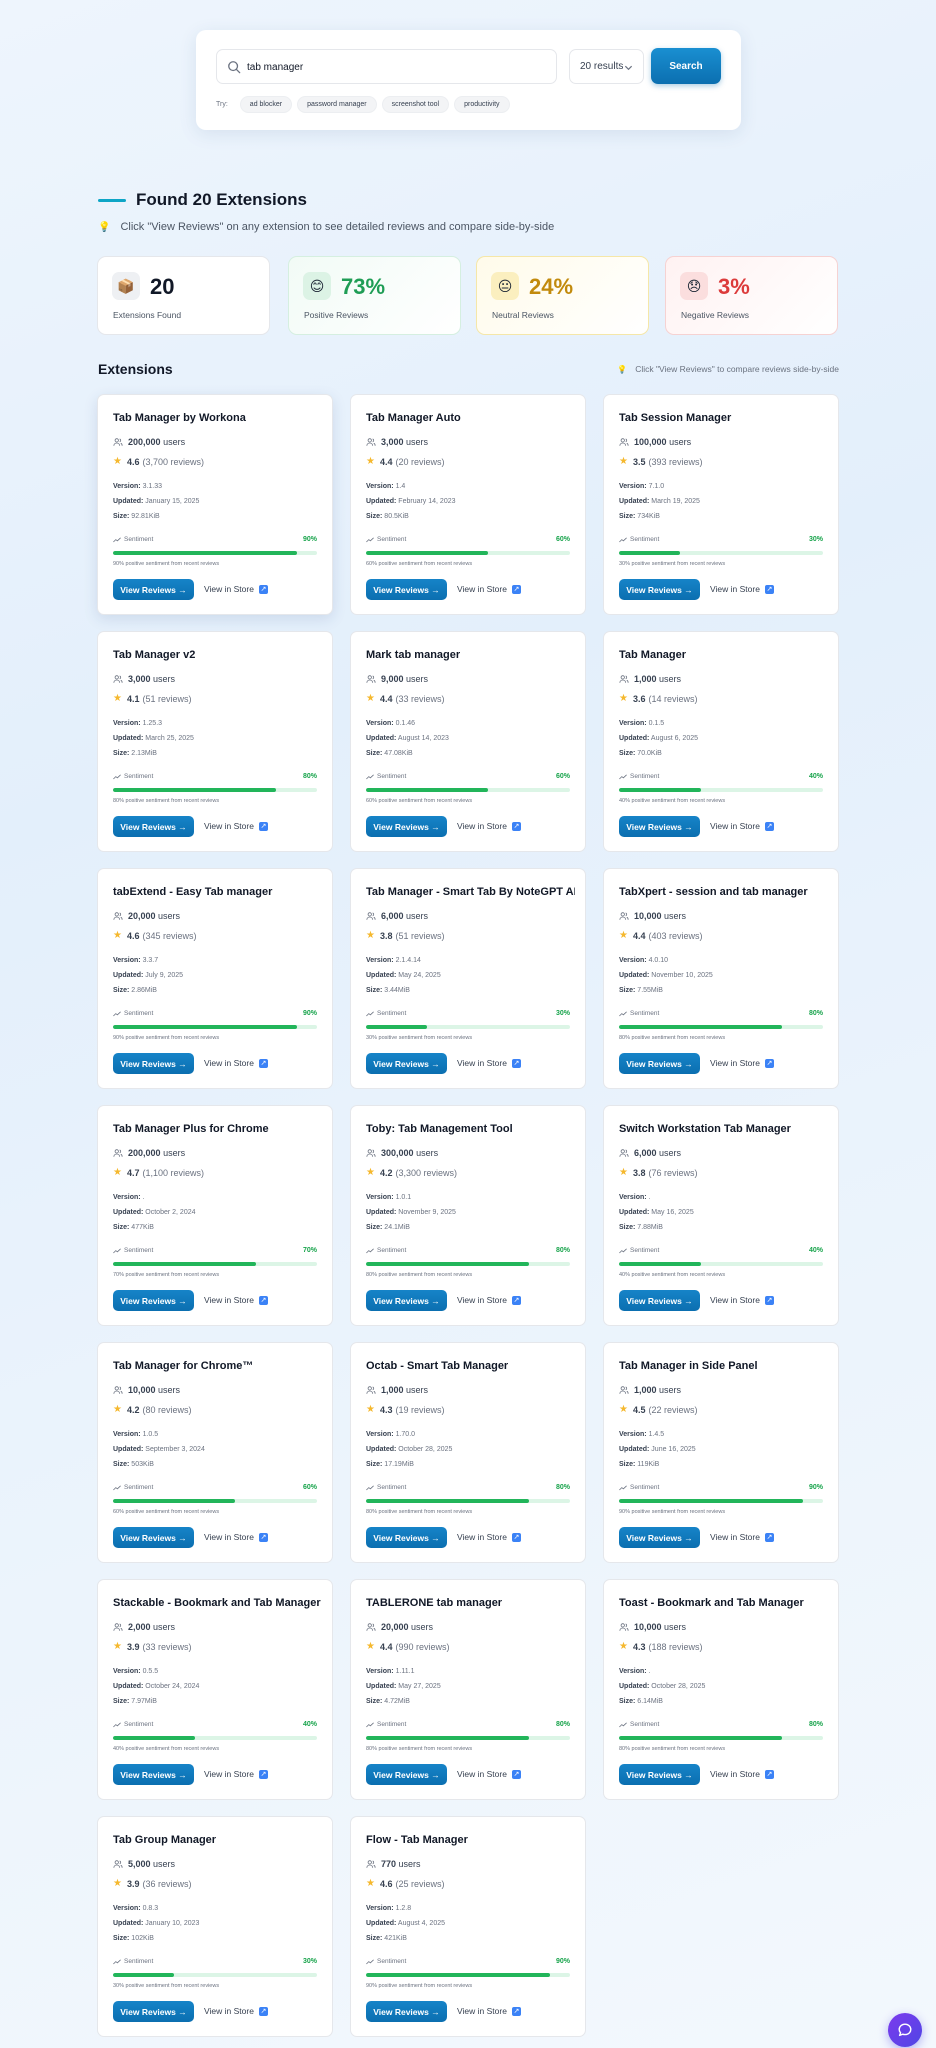  Describe the element at coordinates (721, 1724) in the screenshot. I see `sentiment-row: Sentiment 80%` at that location.